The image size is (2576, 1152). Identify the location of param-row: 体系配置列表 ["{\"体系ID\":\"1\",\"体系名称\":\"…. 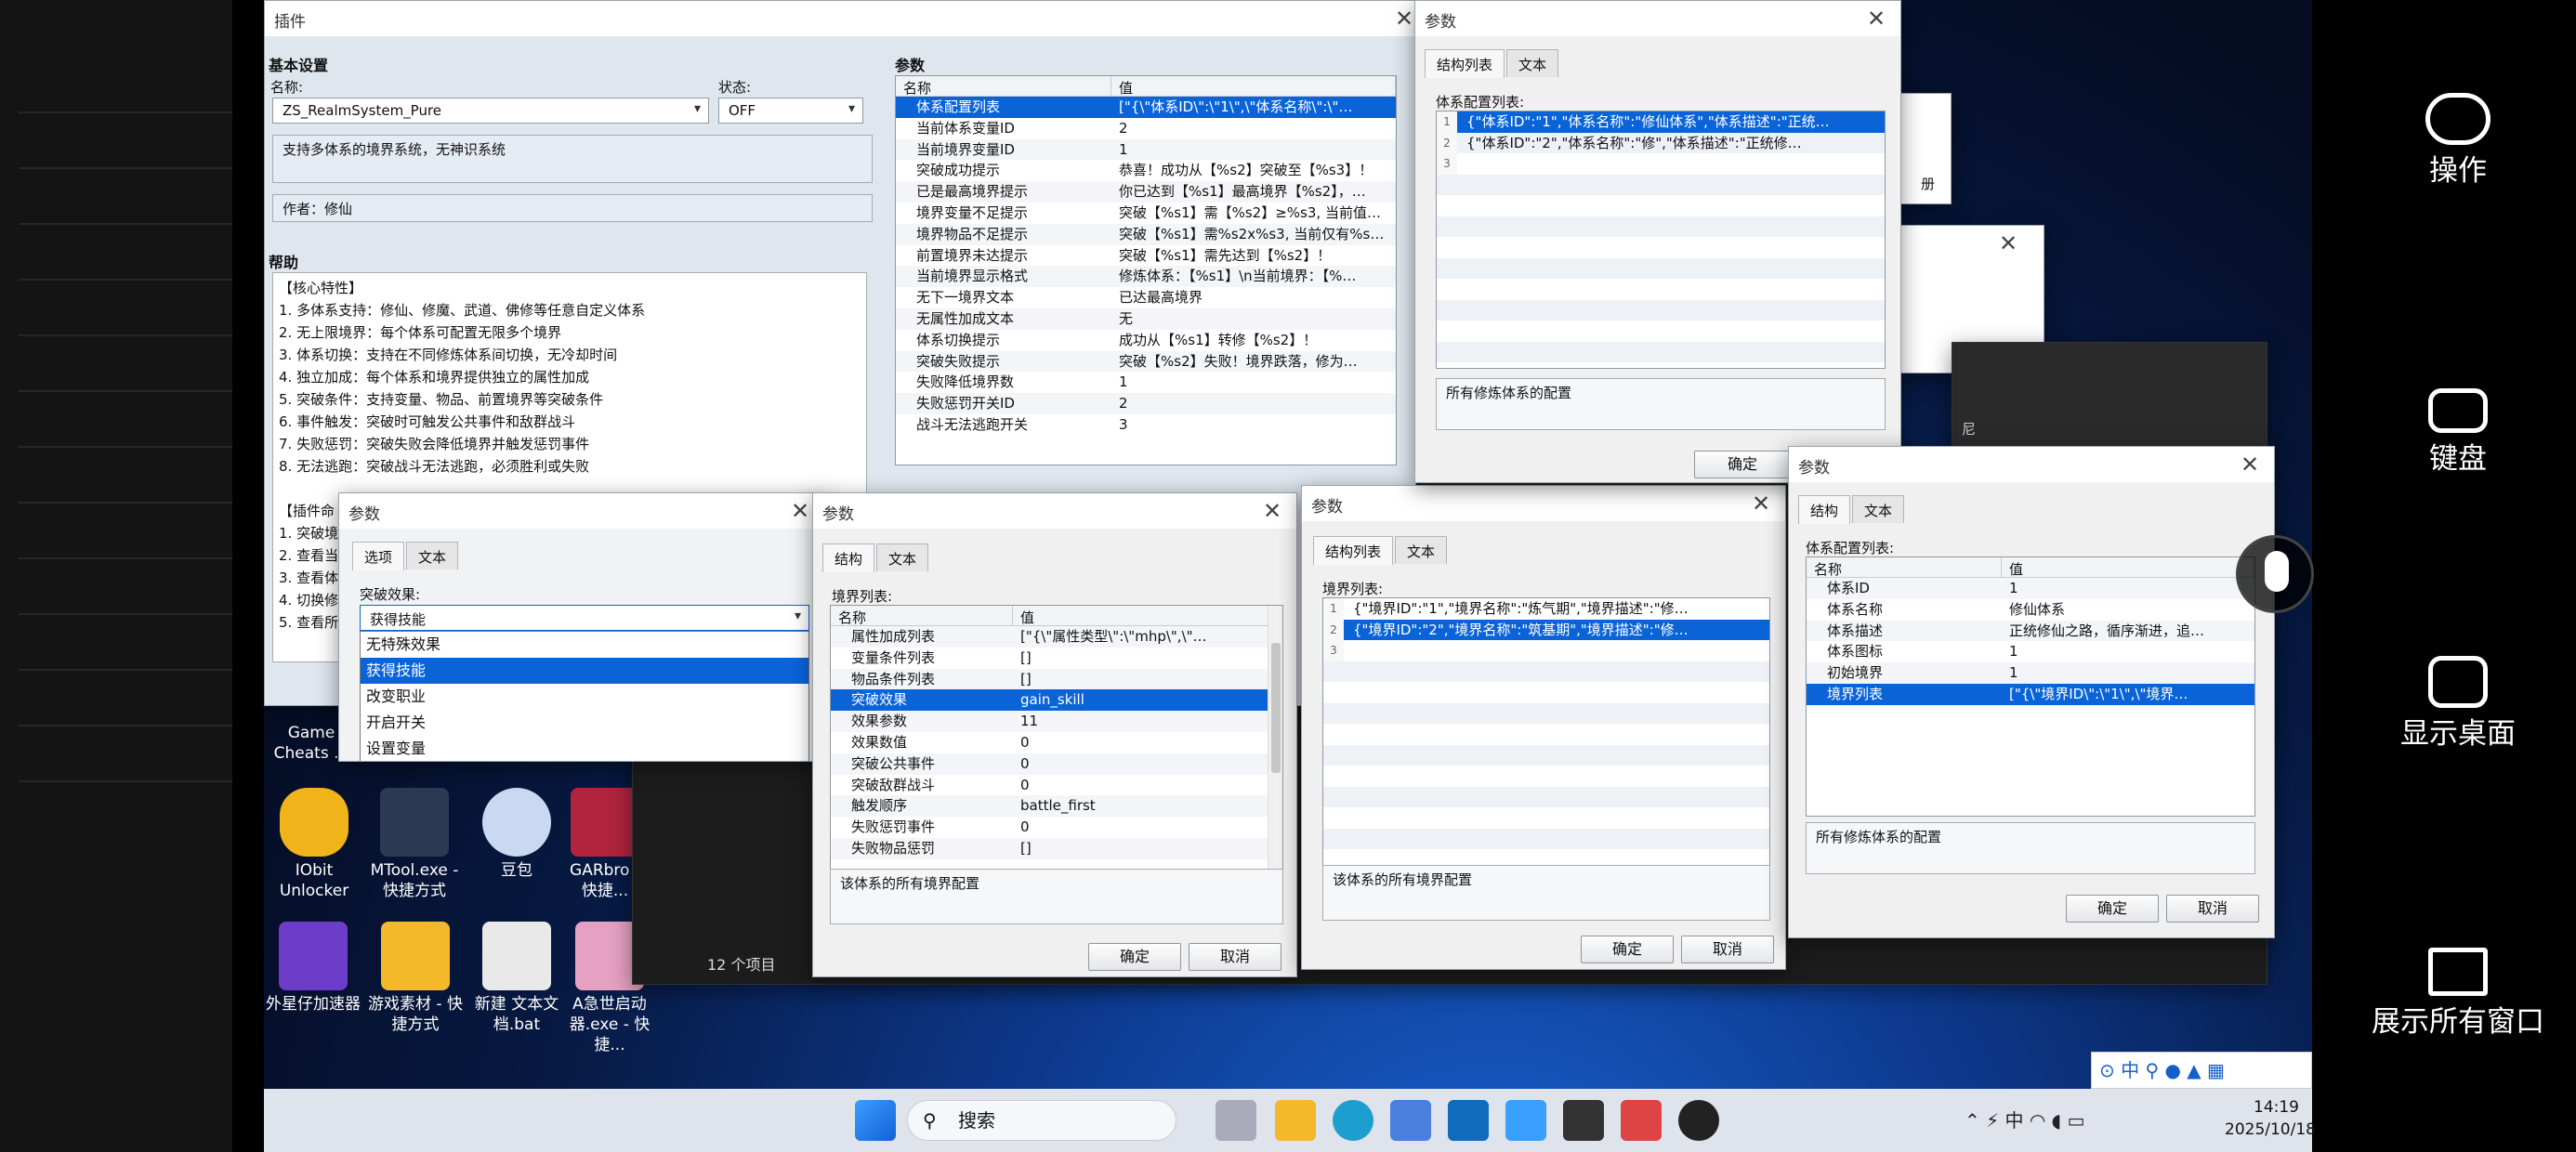
(1146, 107).